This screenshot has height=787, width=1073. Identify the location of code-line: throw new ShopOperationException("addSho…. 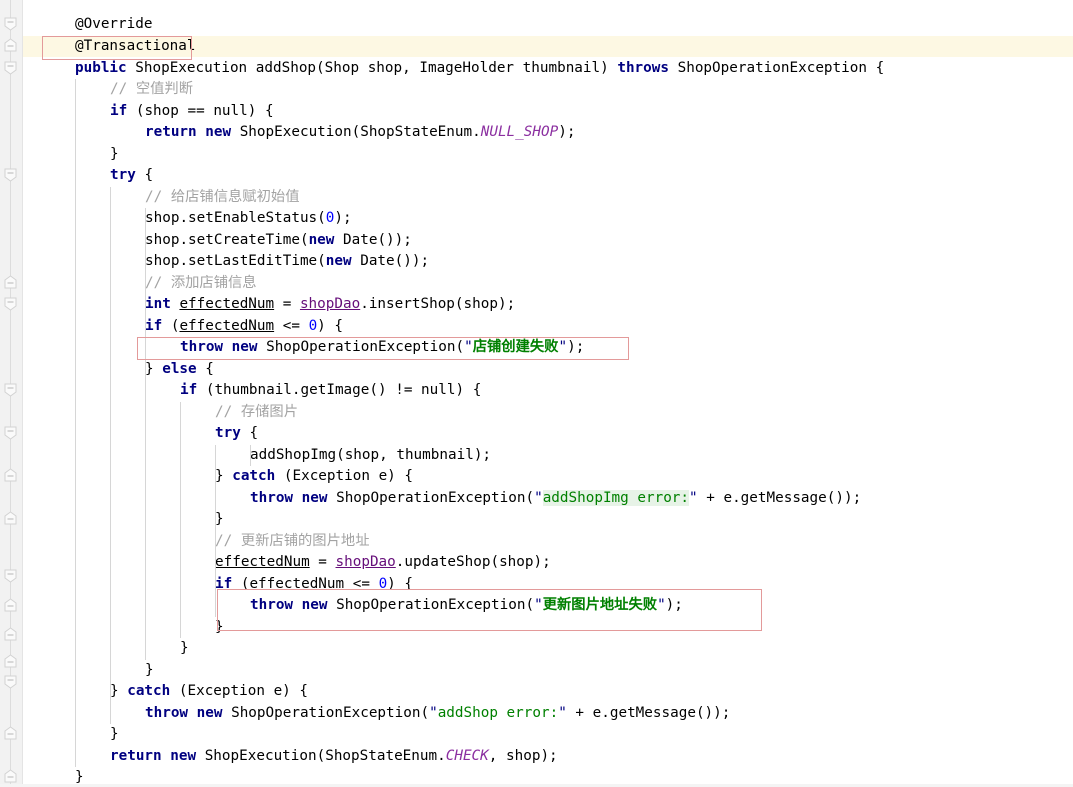
(548, 713).